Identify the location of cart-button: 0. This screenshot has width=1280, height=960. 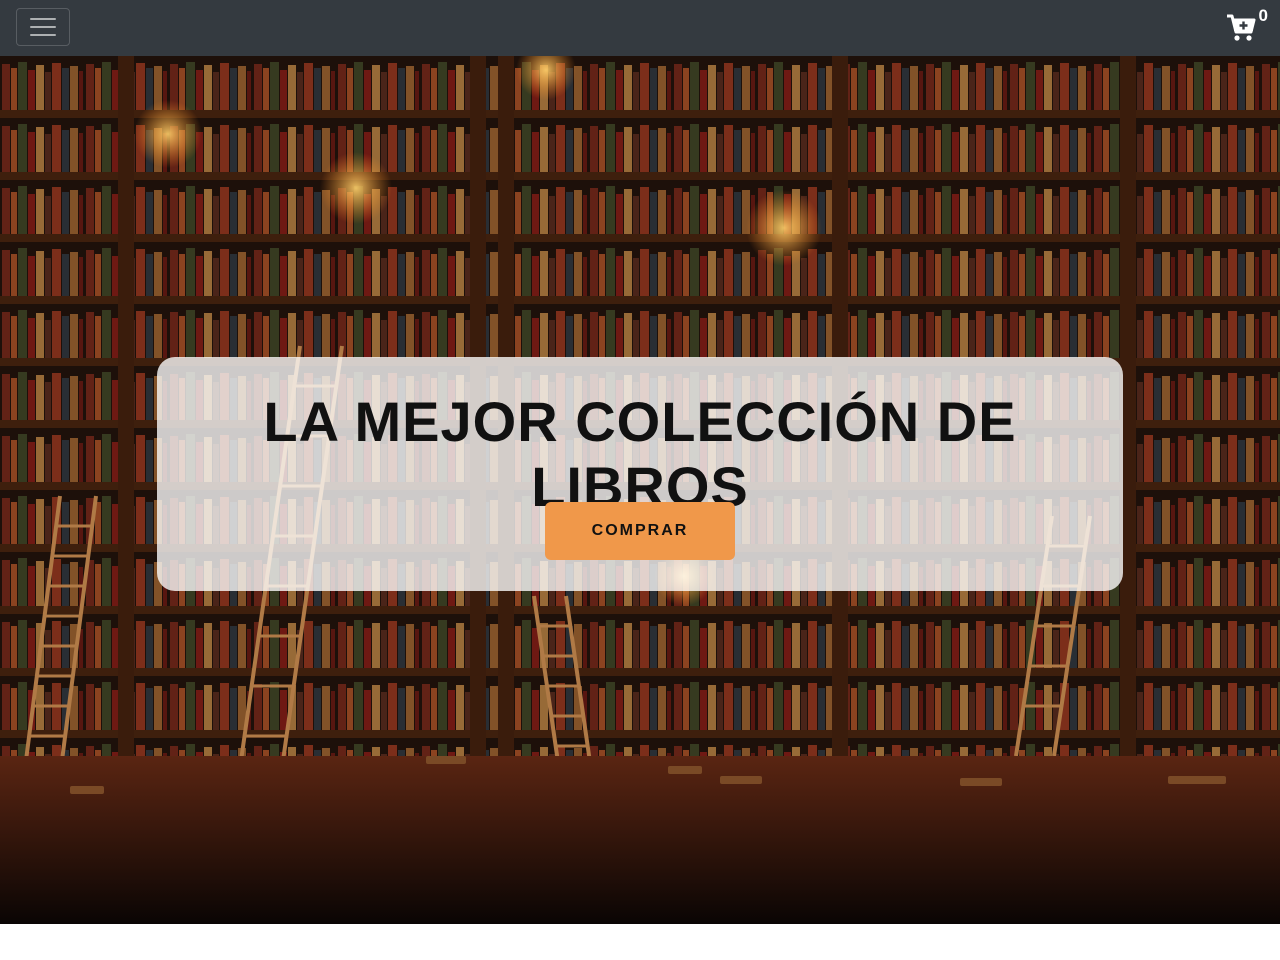
(1246, 26).